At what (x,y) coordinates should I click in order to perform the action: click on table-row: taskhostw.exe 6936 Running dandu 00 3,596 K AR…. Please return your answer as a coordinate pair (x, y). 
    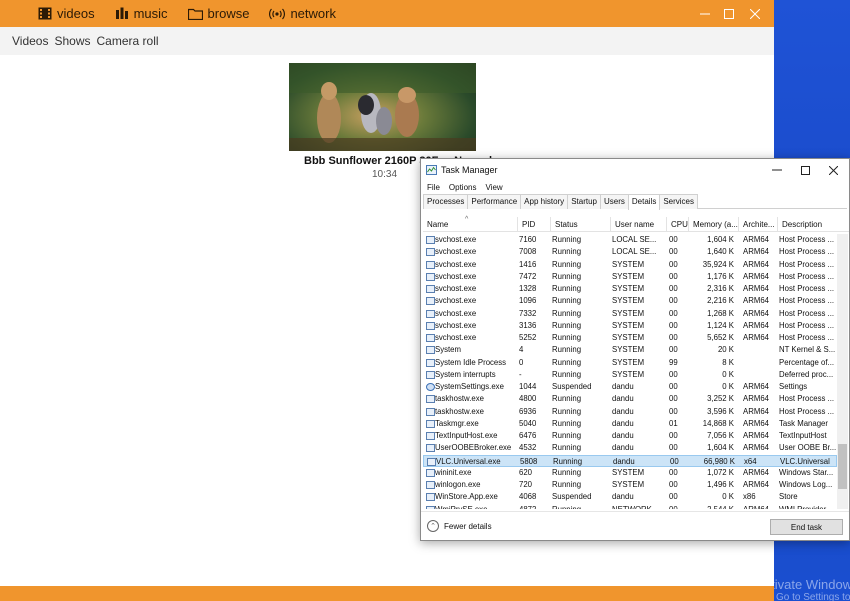
    Looking at the image, I should click on (630, 412).